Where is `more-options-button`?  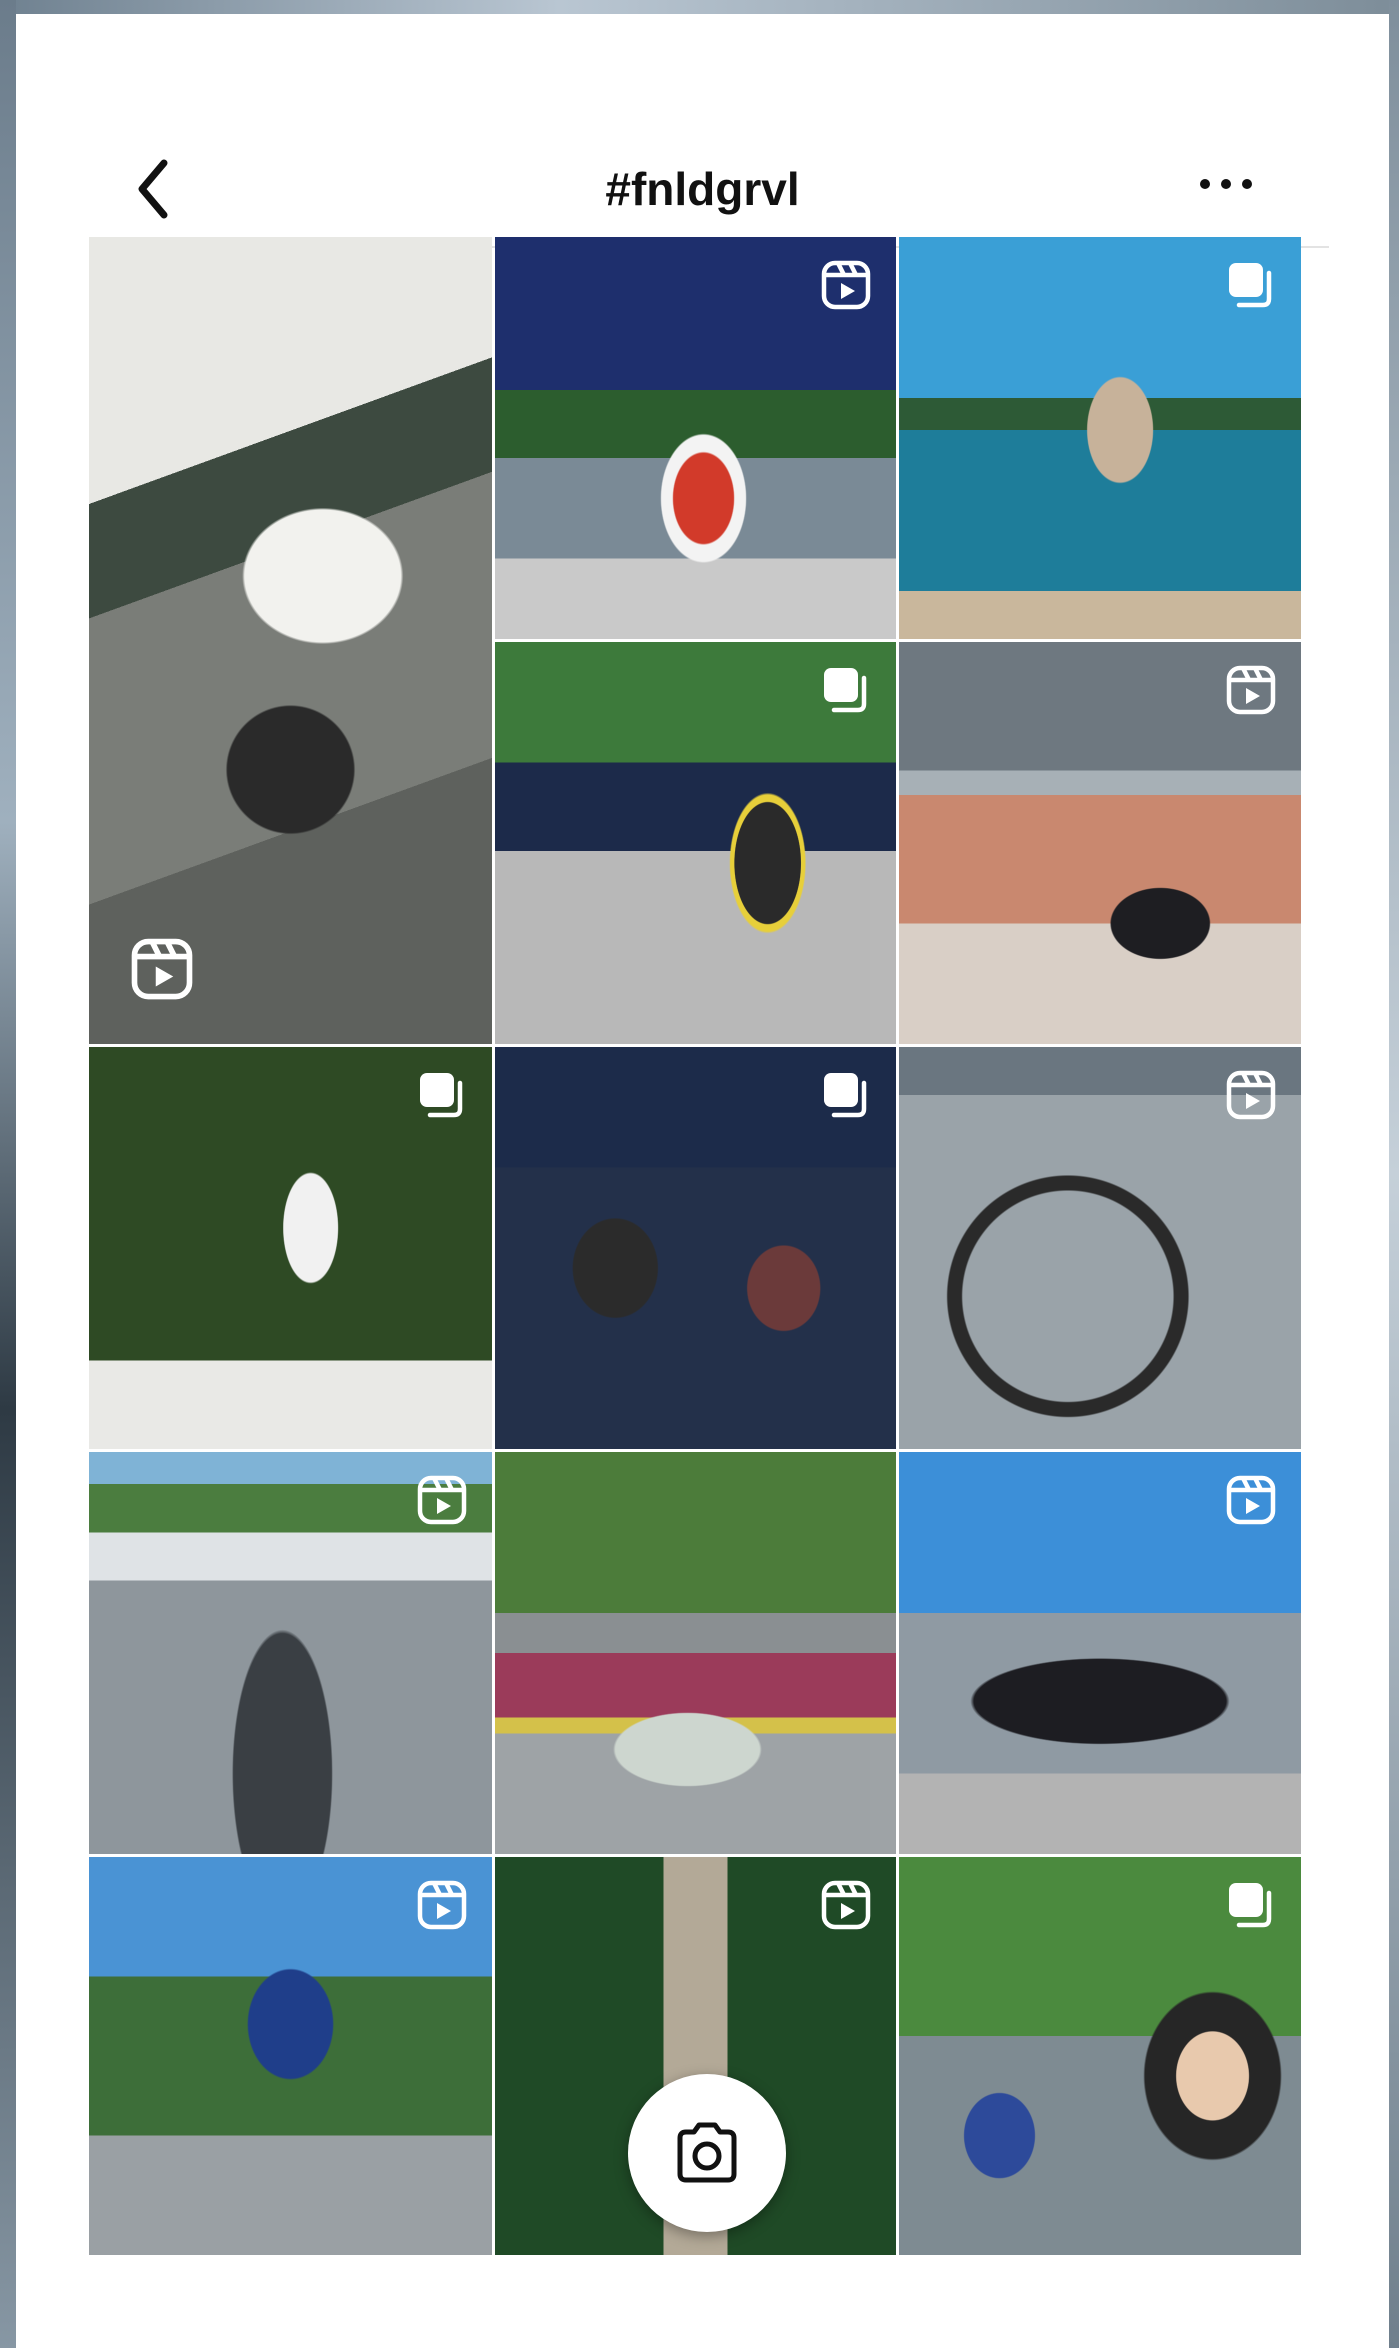
more-options-button is located at coordinates (1226, 184).